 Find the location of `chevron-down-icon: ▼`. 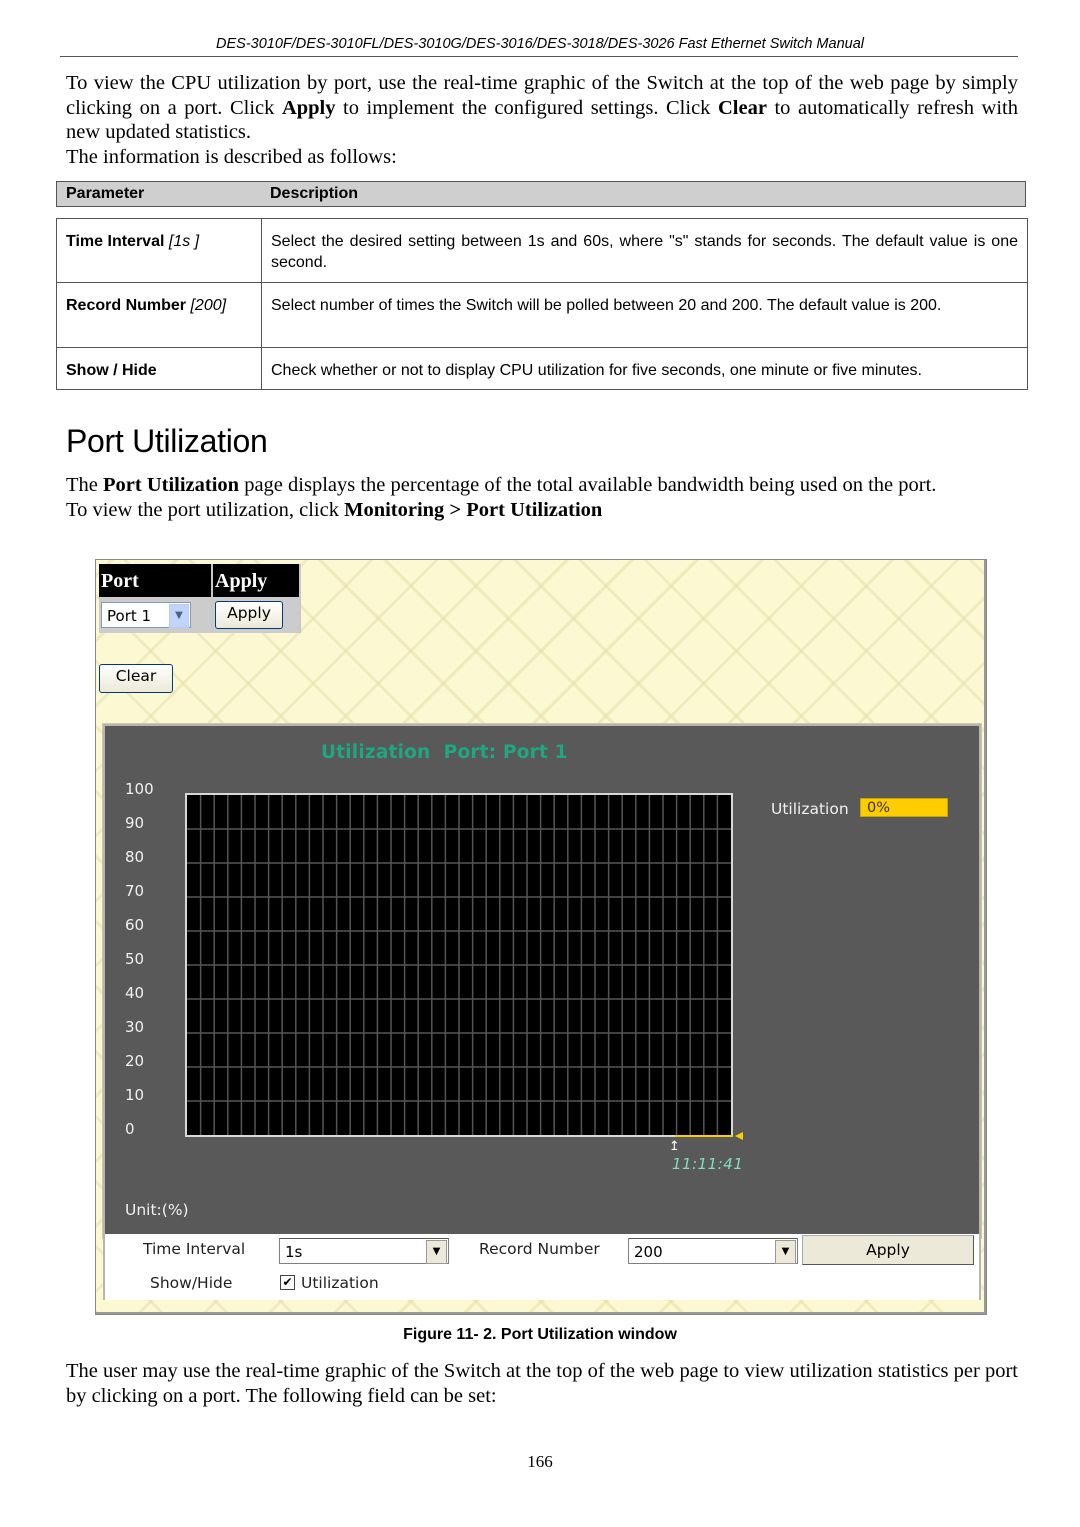

chevron-down-icon: ▼ is located at coordinates (179, 616).